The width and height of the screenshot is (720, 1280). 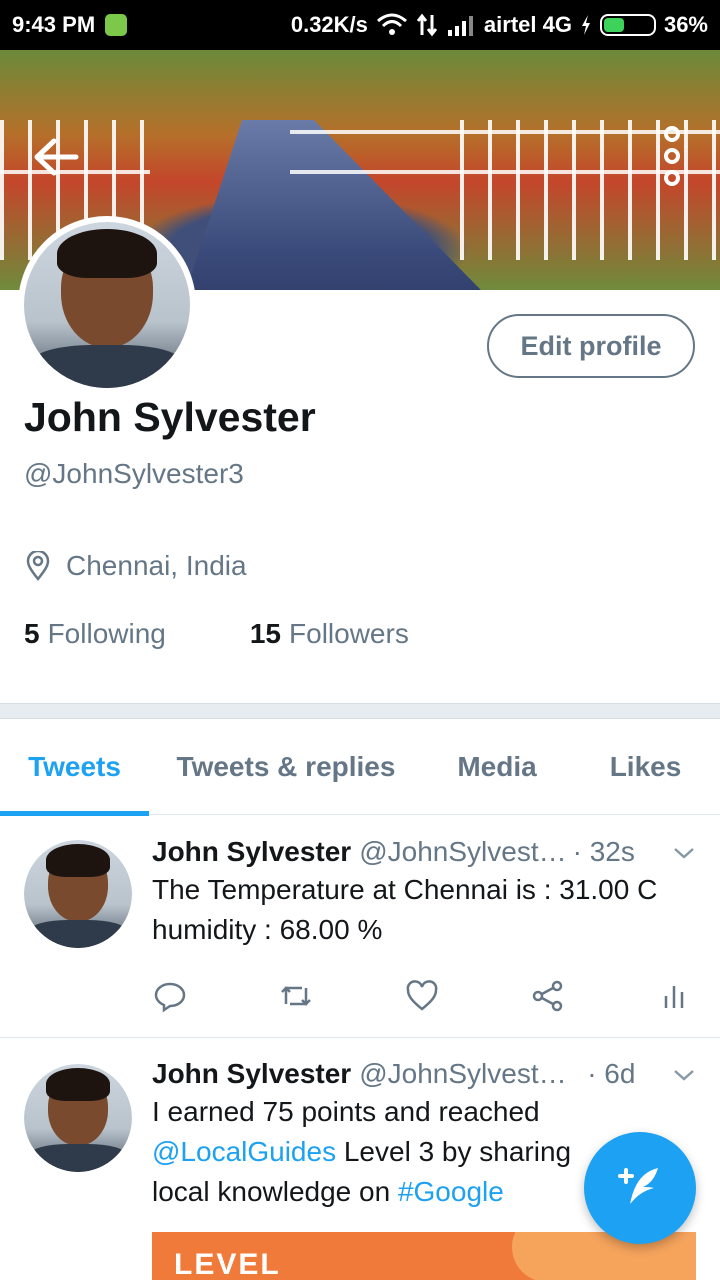 What do you see at coordinates (548, 996) in the screenshot?
I see `share-icon` at bounding box center [548, 996].